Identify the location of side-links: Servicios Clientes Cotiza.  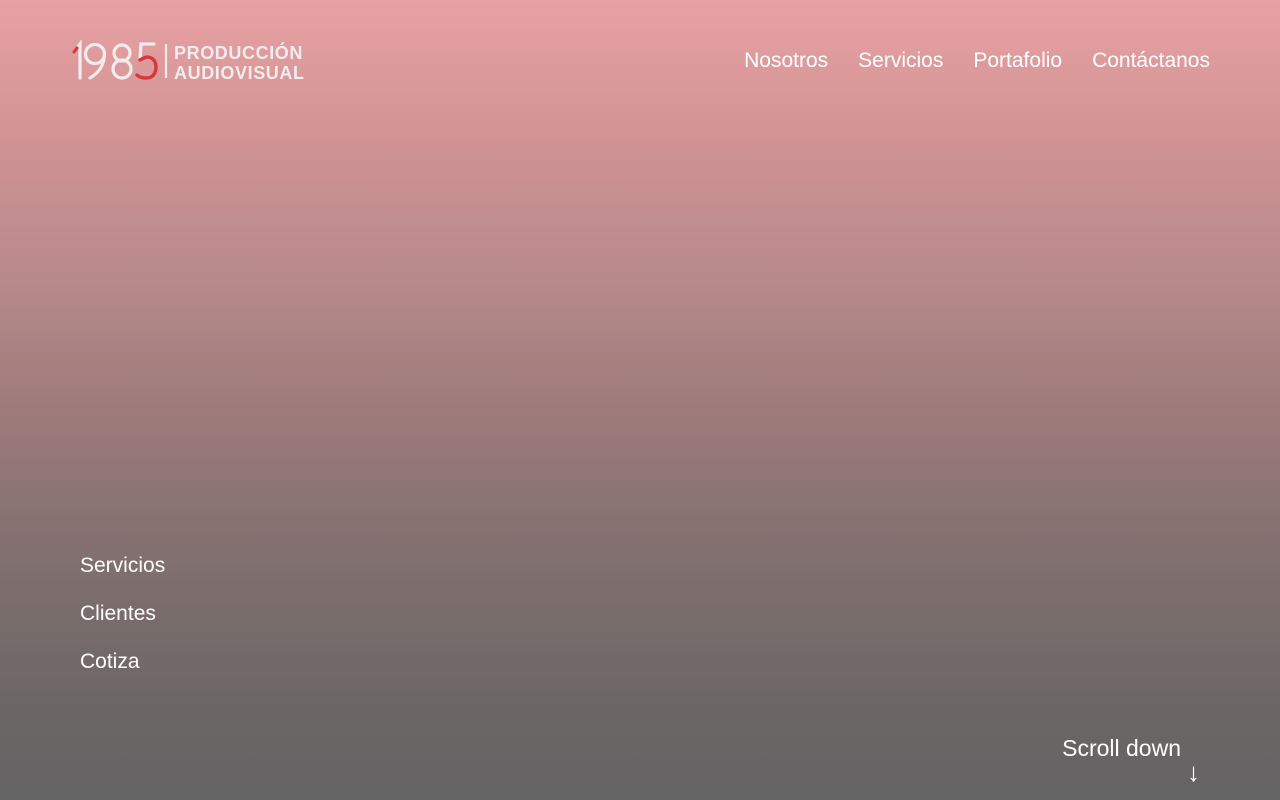
(122, 614).